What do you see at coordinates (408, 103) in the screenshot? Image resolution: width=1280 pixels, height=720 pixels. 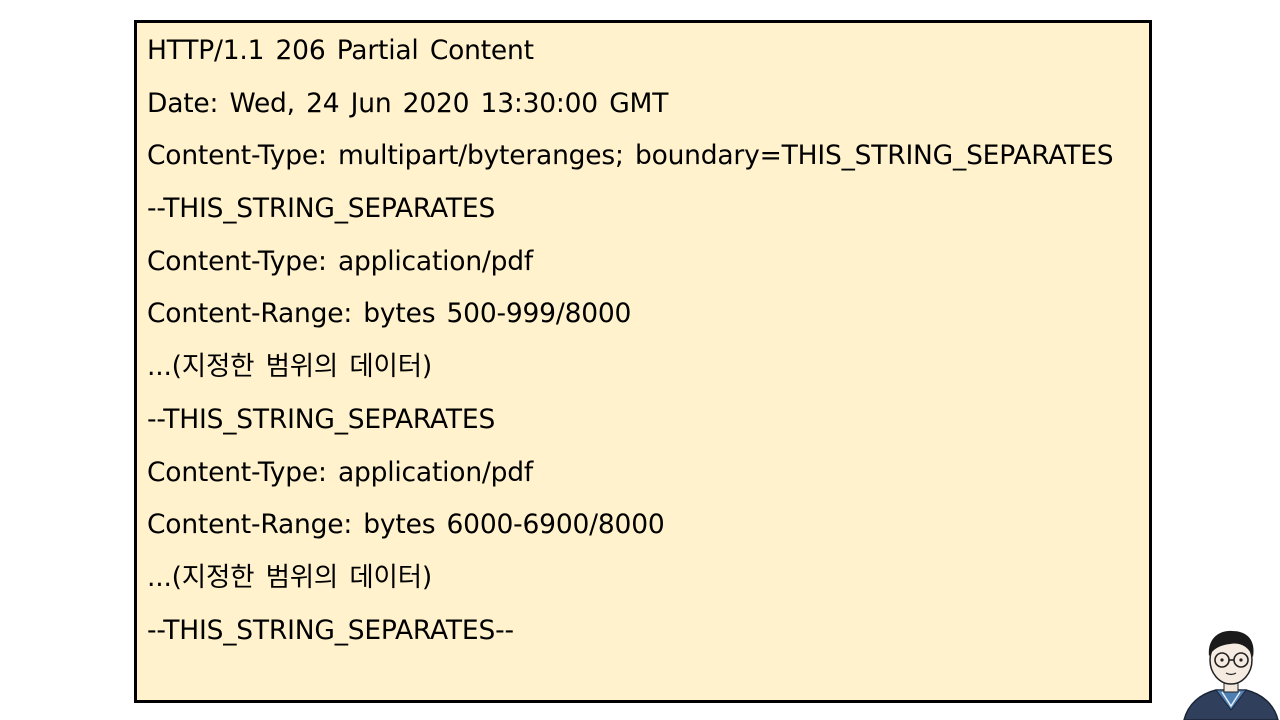 I see `date-header: Date: Wed, 24 Jun 2020 13:30:00 GMT` at bounding box center [408, 103].